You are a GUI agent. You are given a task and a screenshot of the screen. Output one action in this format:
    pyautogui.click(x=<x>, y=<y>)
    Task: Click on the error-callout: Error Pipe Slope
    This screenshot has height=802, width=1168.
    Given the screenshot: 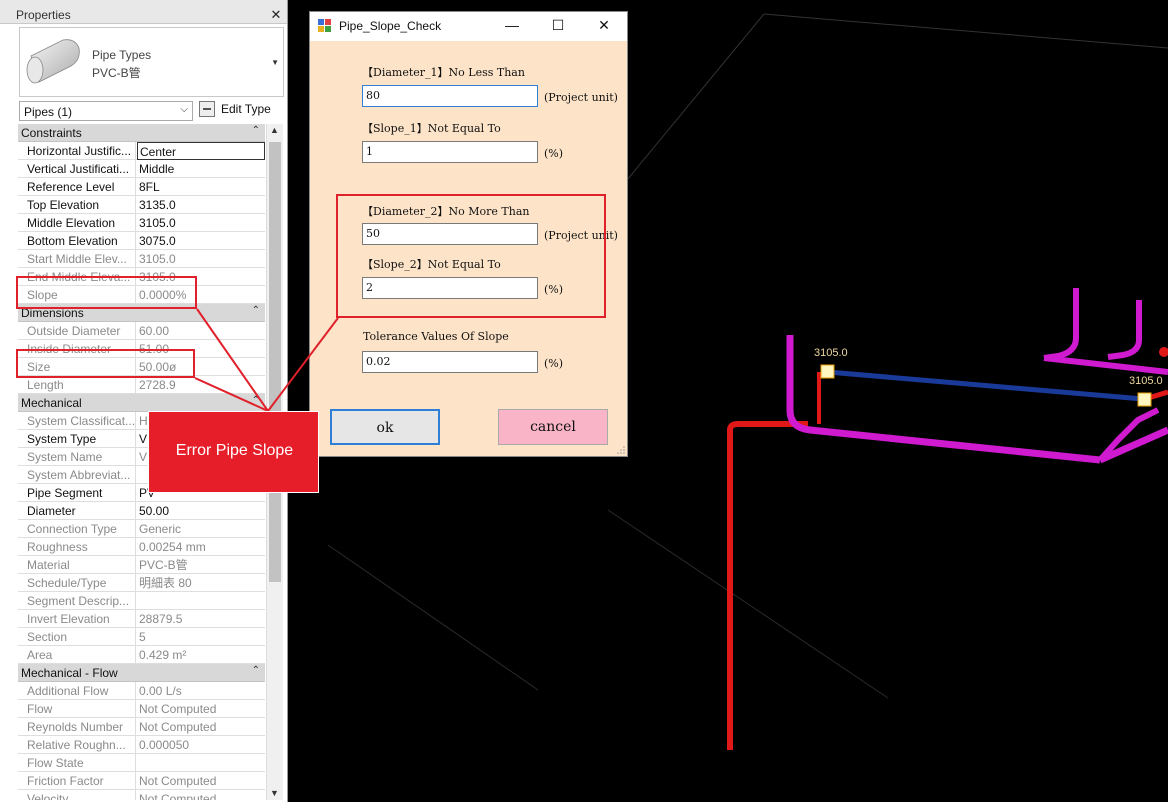 What is the action you would take?
    pyautogui.click(x=233, y=452)
    